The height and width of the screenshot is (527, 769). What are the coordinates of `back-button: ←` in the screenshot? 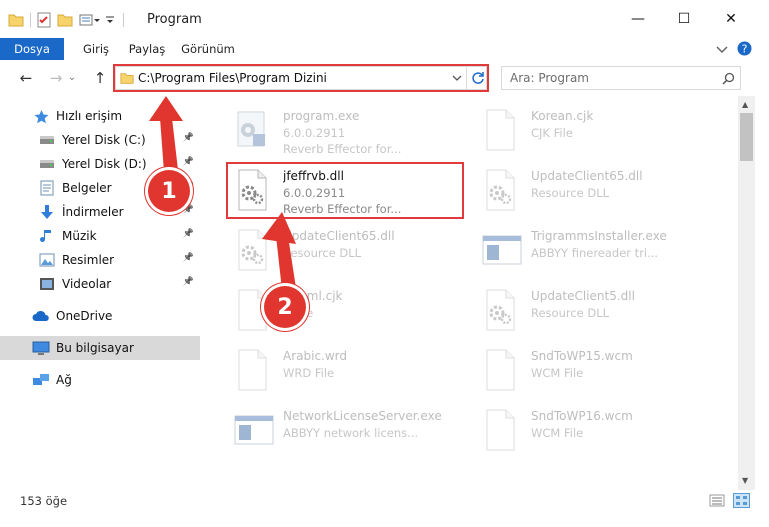 It's located at (26, 78).